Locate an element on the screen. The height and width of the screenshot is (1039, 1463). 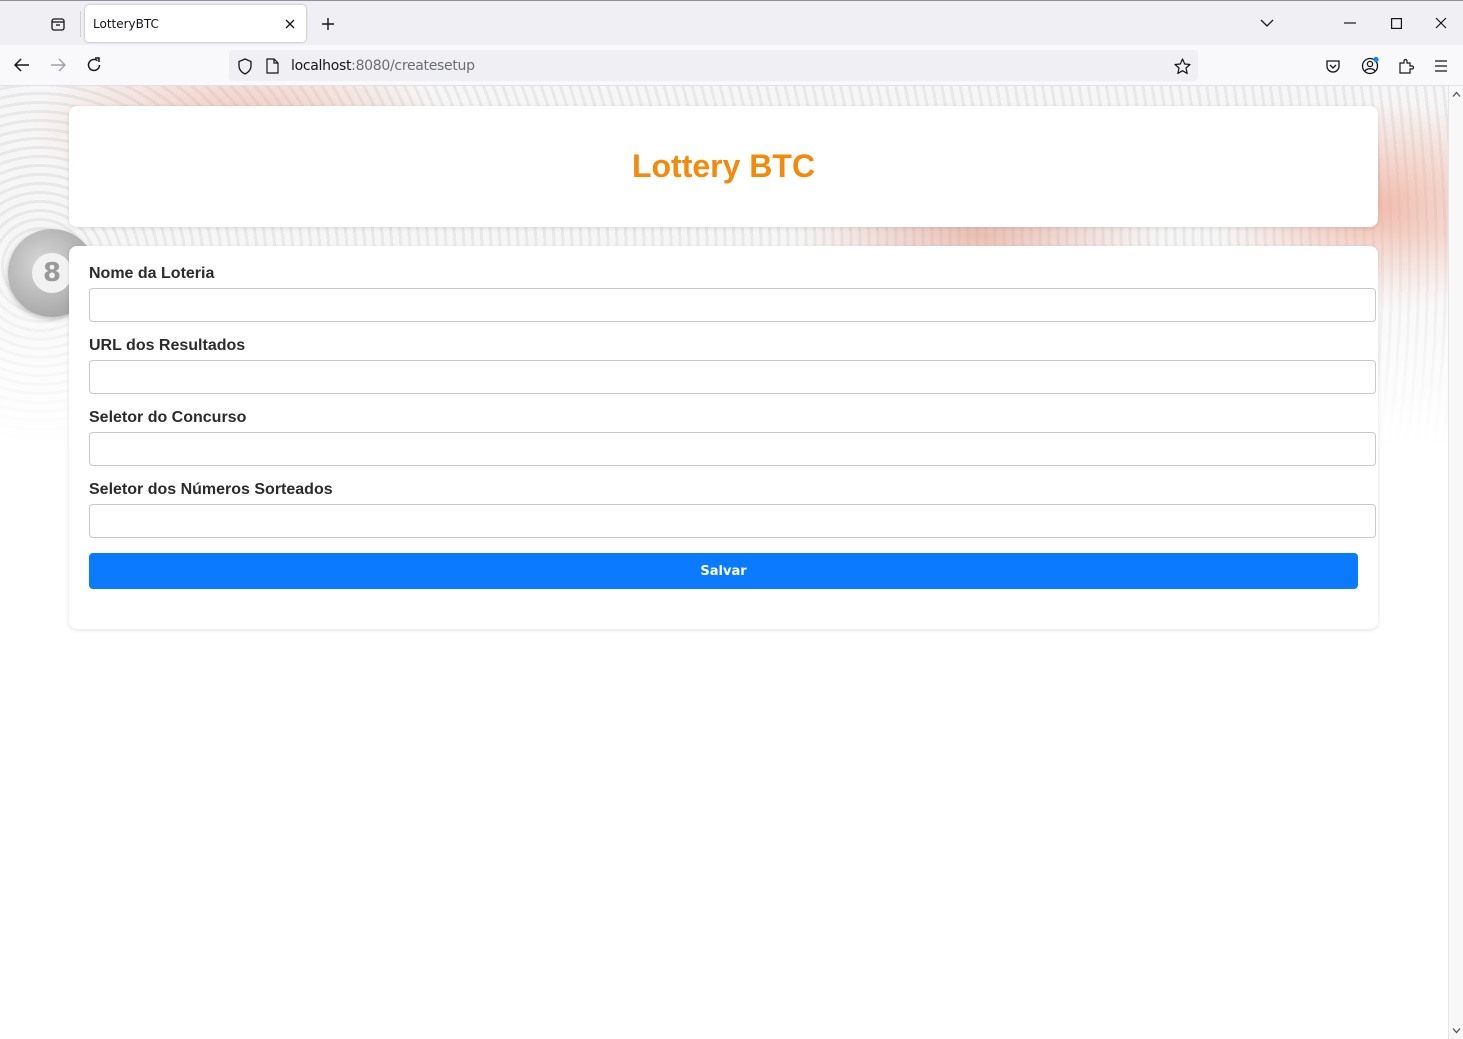
page-title: Lottery BTC is located at coordinates (723, 166).